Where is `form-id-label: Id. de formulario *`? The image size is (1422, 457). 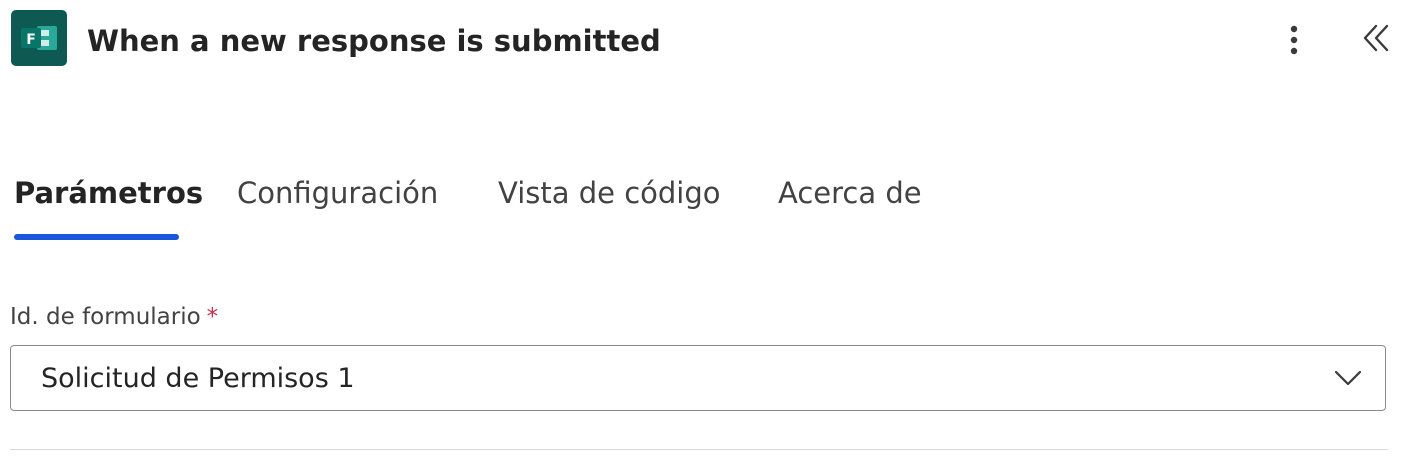
form-id-label: Id. de formulario * is located at coordinates (114, 317).